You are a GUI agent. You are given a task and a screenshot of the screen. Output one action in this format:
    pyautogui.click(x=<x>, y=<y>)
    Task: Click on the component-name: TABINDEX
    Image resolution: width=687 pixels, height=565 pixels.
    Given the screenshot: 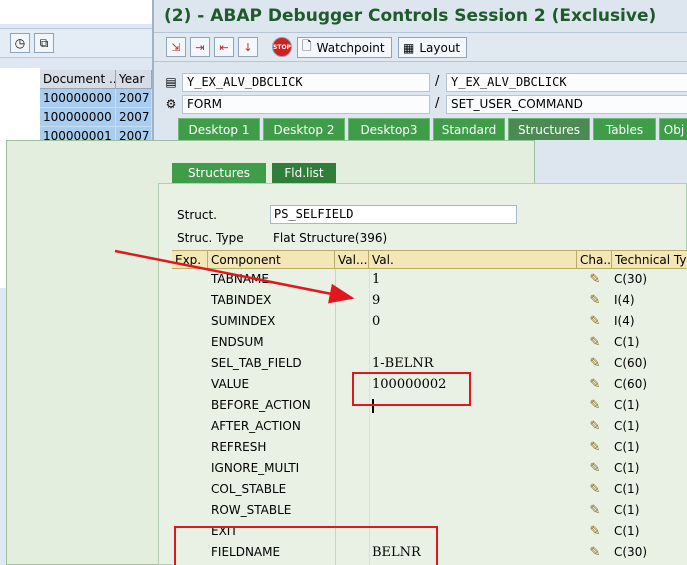 What is the action you would take?
    pyautogui.click(x=241, y=300)
    